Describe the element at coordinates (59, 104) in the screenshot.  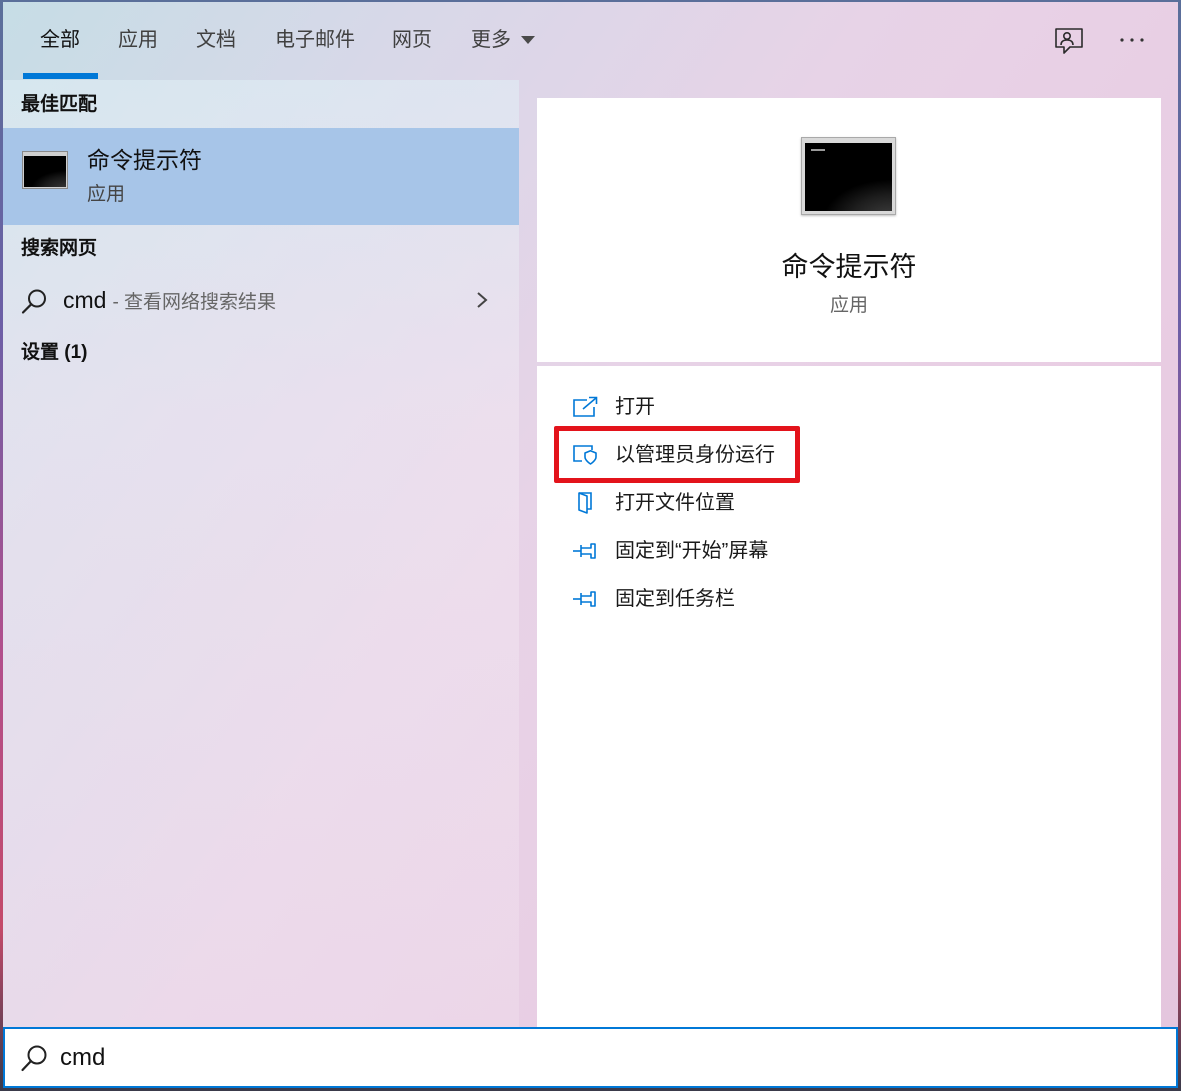
I see `best-match-heading: 最佳匹配` at that location.